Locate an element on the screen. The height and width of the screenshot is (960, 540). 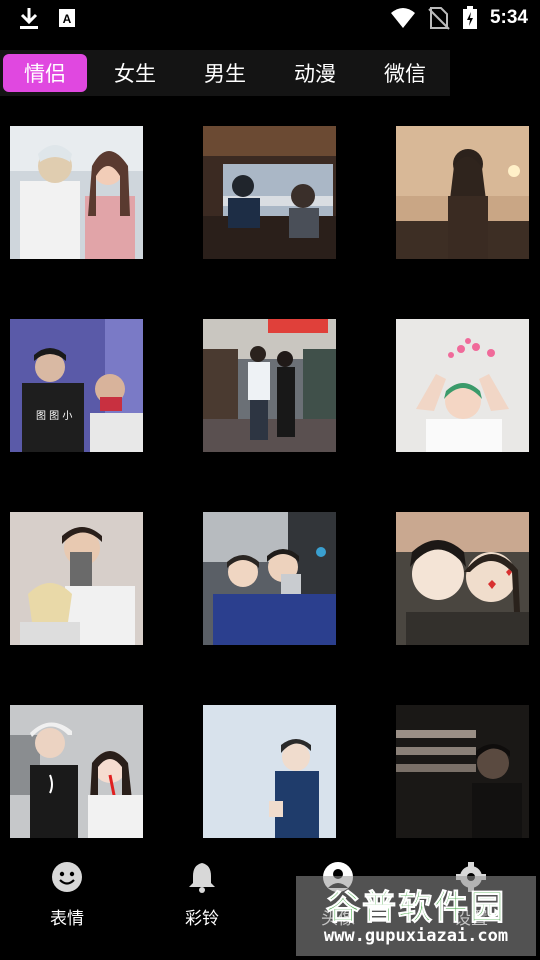
watermark: 谷普软件园 www.gupuxiazai.com is located at coordinates (416, 916).